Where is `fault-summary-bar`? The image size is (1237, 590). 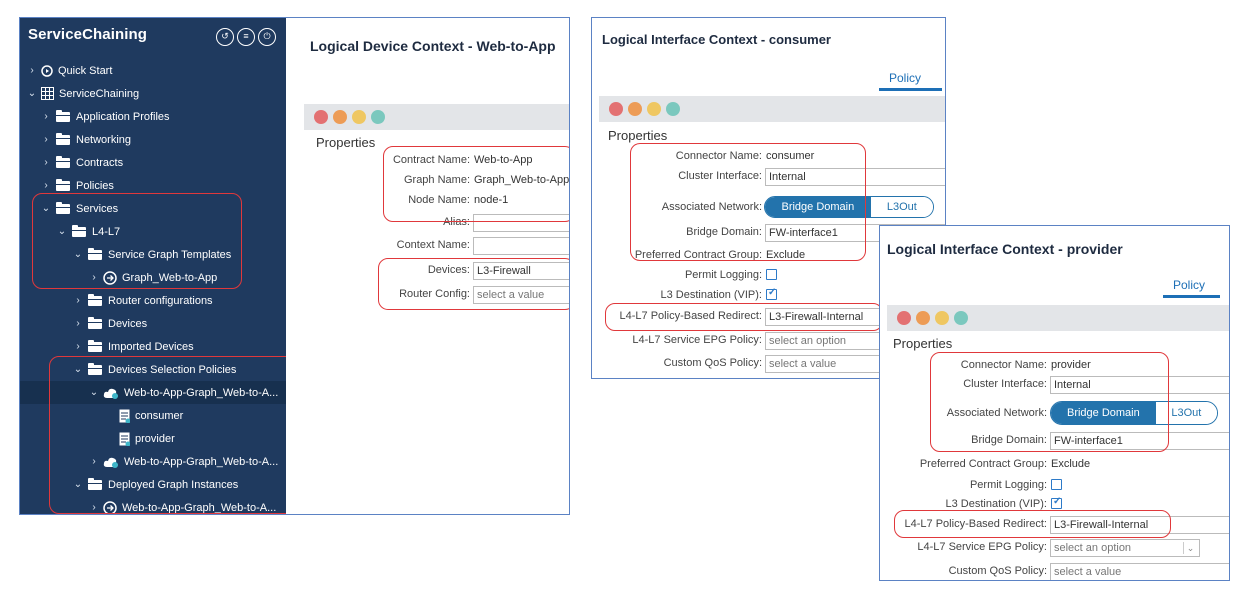
fault-summary-bar is located at coordinates (1058, 318).